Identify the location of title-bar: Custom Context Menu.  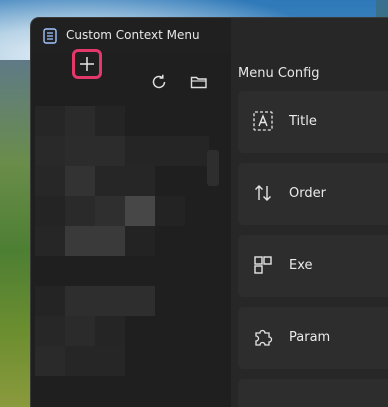
(131, 36).